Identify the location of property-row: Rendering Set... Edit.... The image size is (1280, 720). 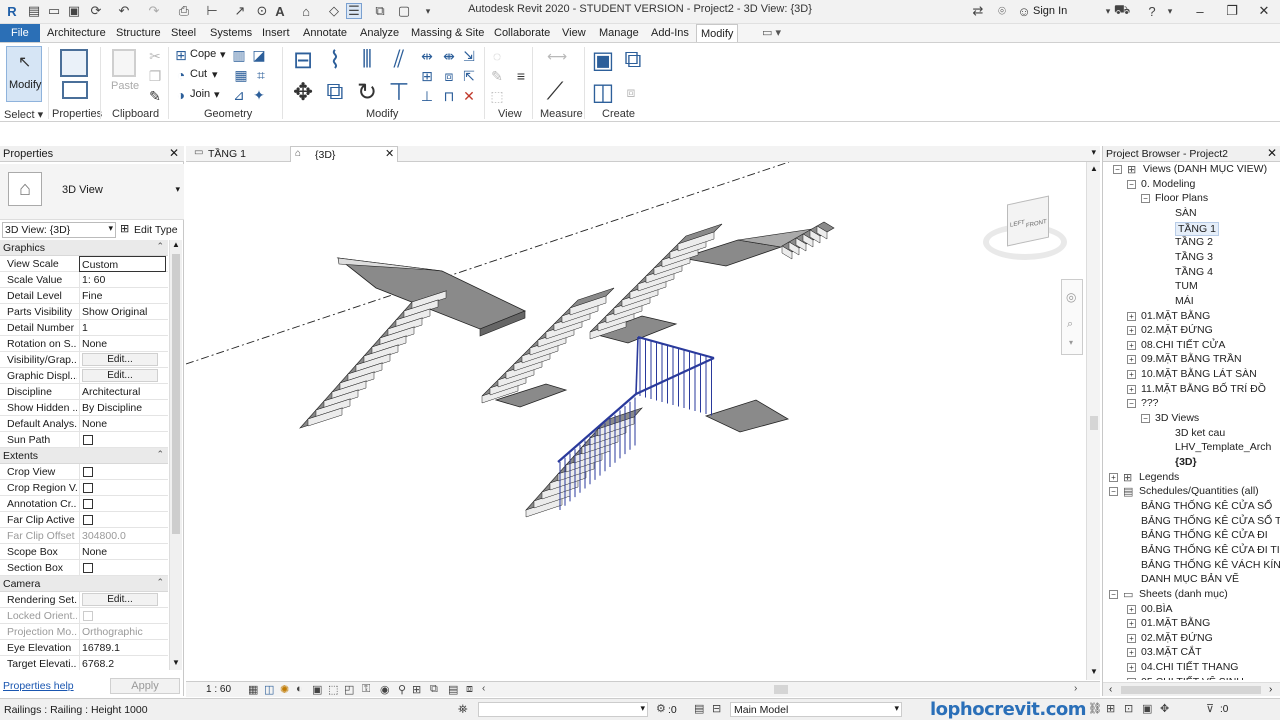
(84, 600).